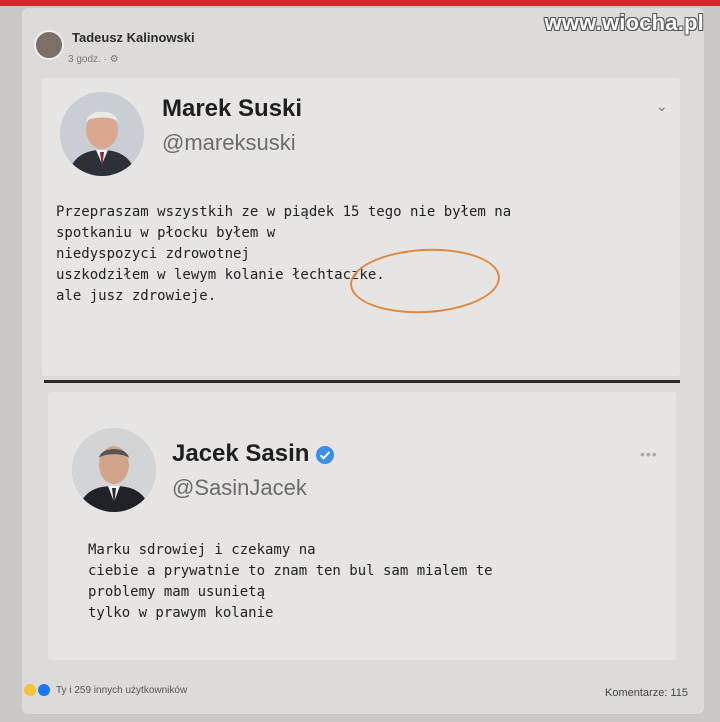 This screenshot has width=720, height=722. What do you see at coordinates (239, 488) in the screenshot?
I see `tweet-author-handle: @SasinJacek` at bounding box center [239, 488].